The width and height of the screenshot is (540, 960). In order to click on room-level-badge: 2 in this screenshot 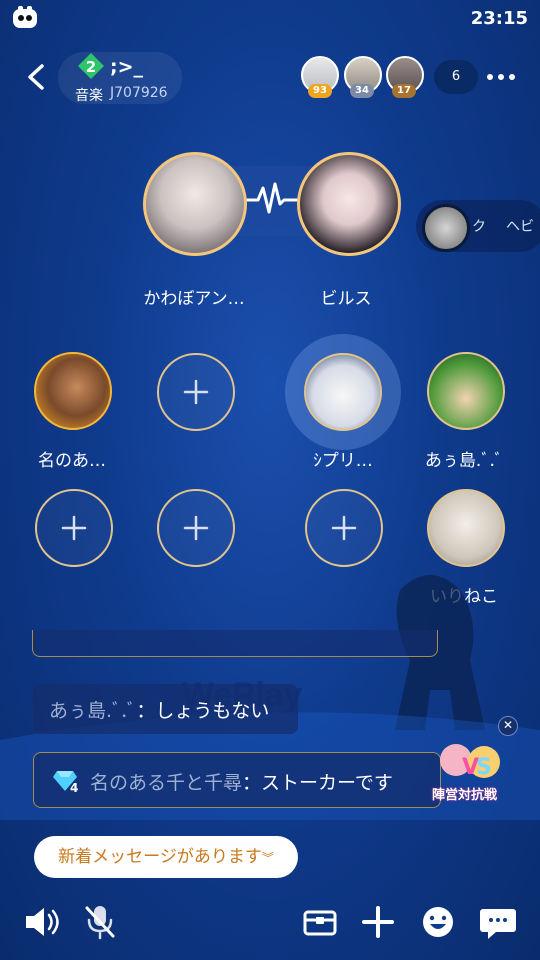, I will do `click(91, 66)`.